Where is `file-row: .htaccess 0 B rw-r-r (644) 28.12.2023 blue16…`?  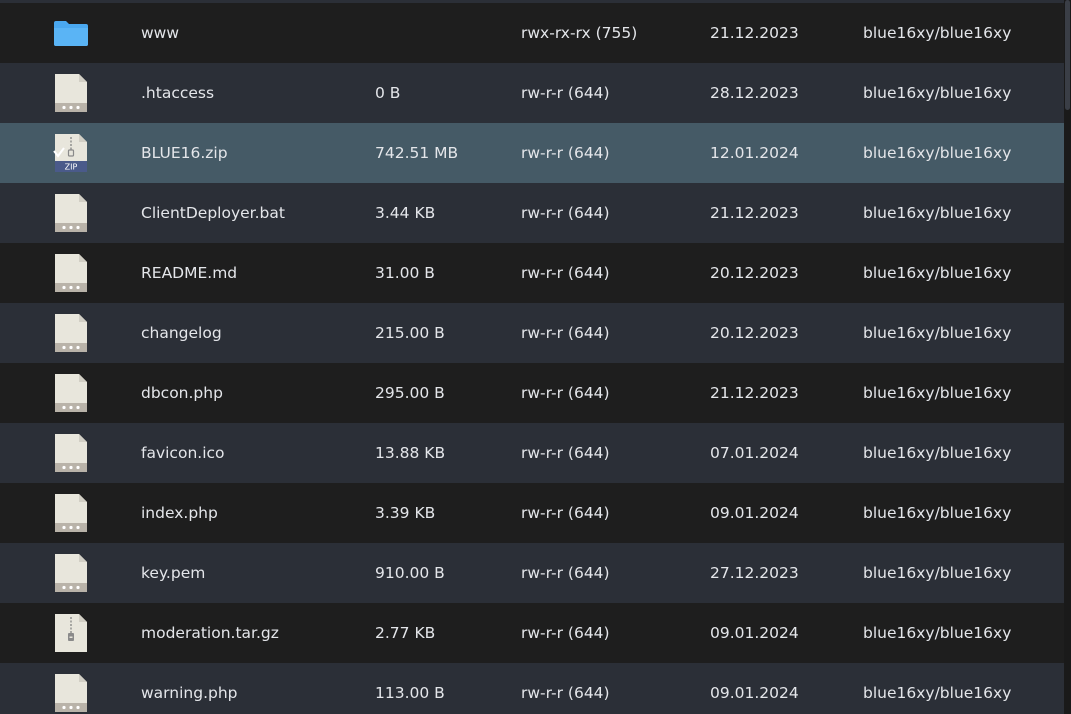
file-row: .htaccess 0 B rw-r-r (644) 28.12.2023 blue16… is located at coordinates (532, 93).